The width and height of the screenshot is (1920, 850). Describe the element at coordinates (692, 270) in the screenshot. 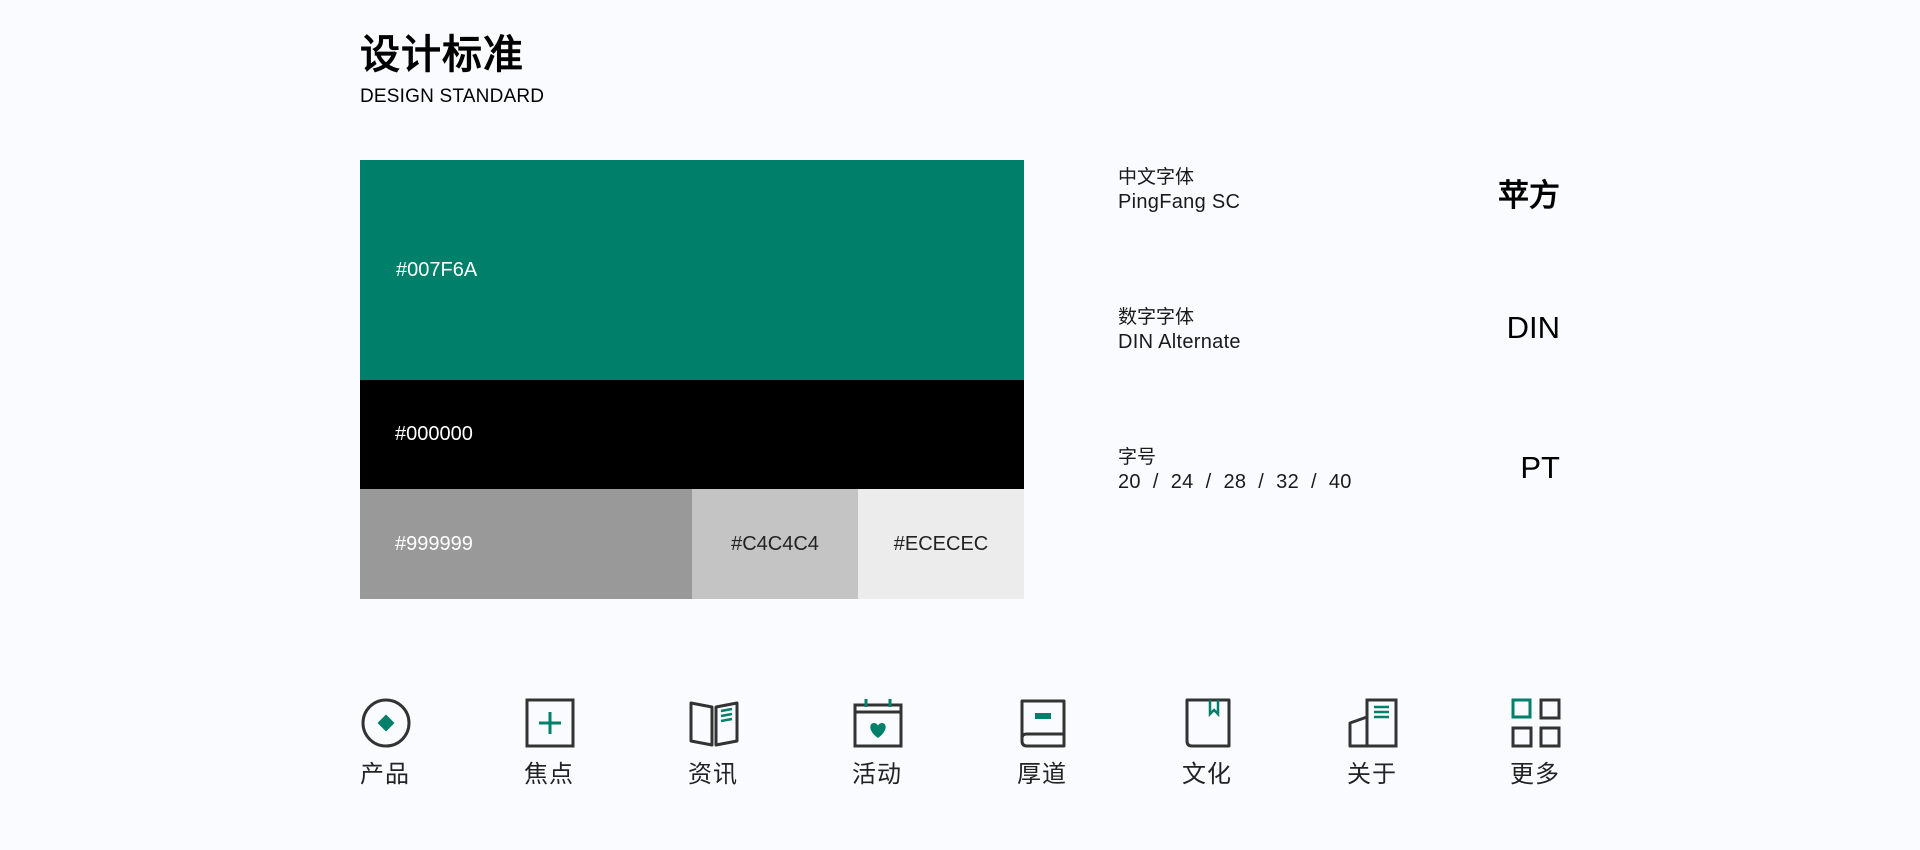

I see `swatch-primary: #007F6A` at that location.